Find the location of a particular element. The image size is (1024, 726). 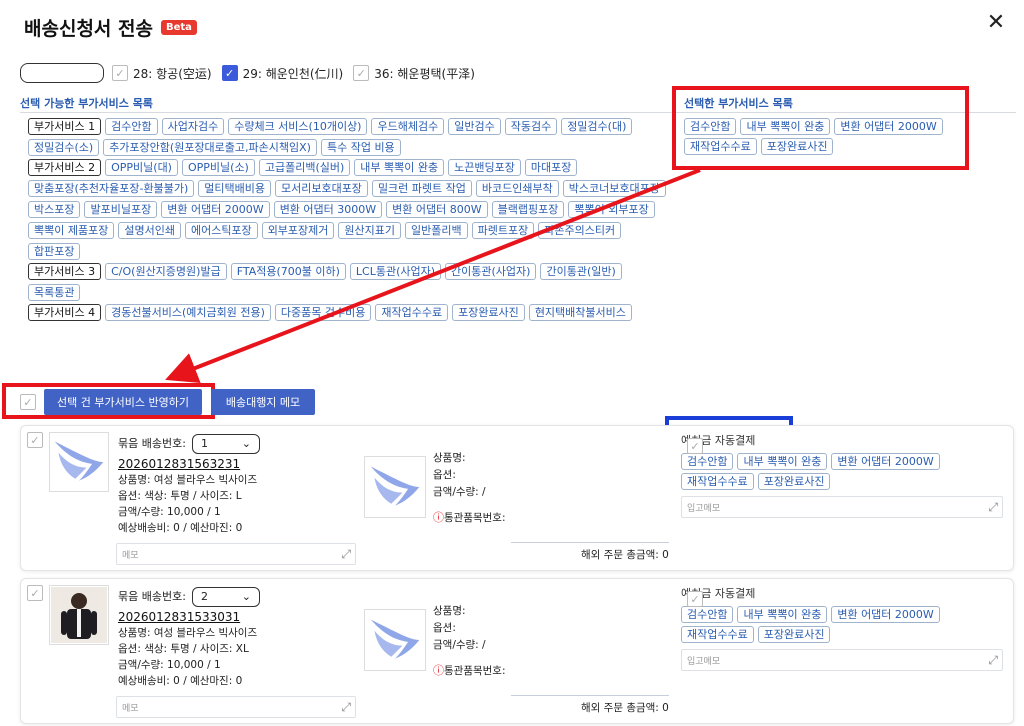

memo-placeholder: 메모 is located at coordinates (130, 709).